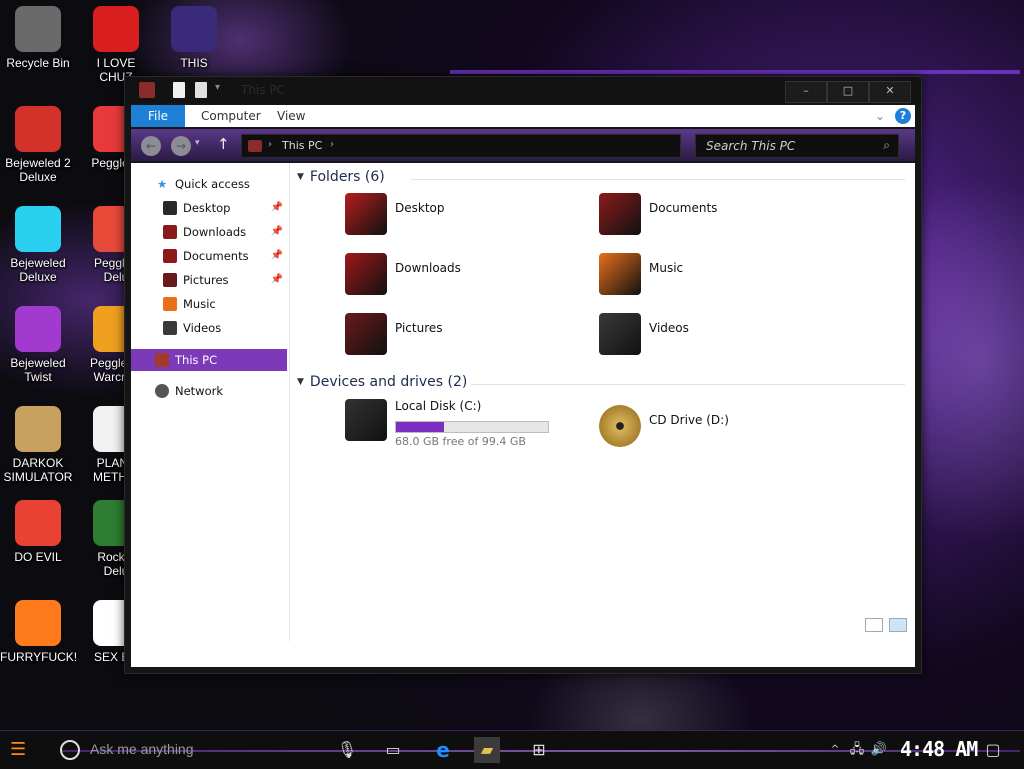 Image resolution: width=1024 pixels, height=769 pixels. What do you see at coordinates (465, 220) in the screenshot?
I see `folder-desktop: Desktop` at bounding box center [465, 220].